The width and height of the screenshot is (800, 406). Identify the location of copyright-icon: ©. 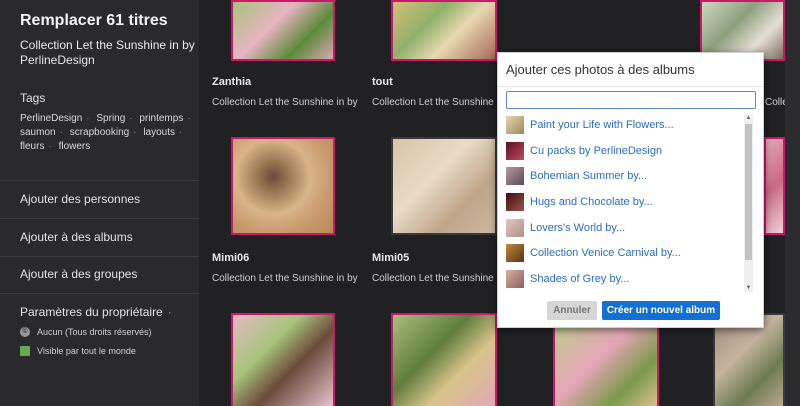
(25, 332).